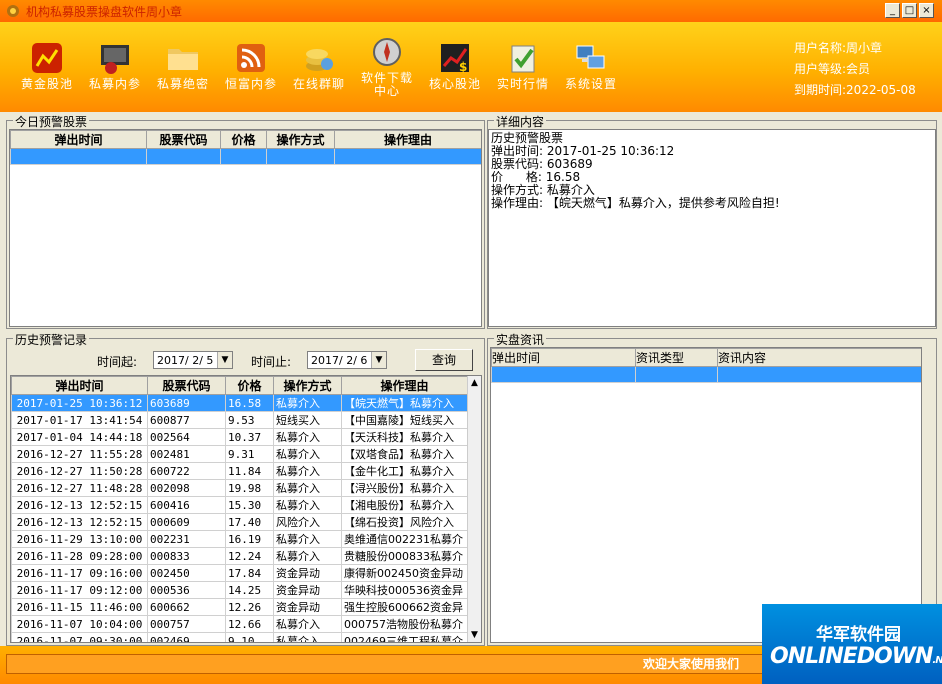  I want to click on query-button: 查询, so click(444, 360).